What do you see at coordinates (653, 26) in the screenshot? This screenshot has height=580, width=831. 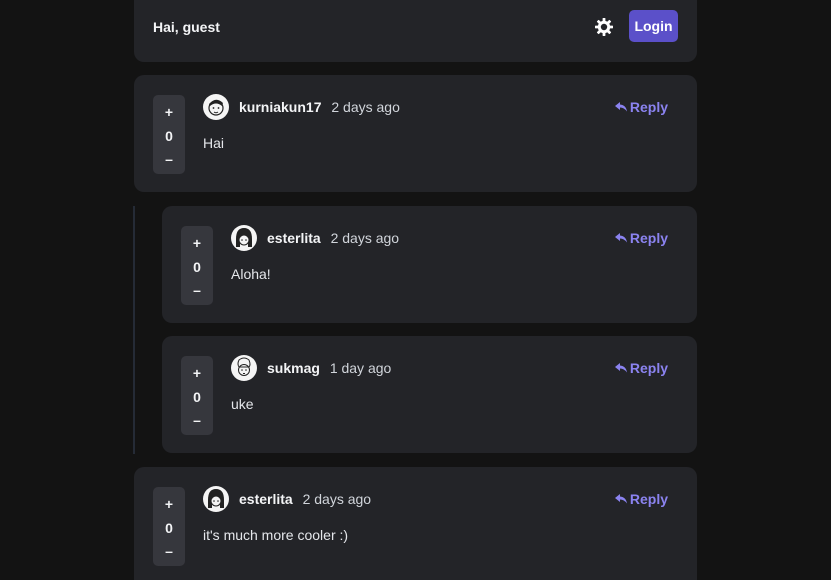 I see `login-button: Login` at bounding box center [653, 26].